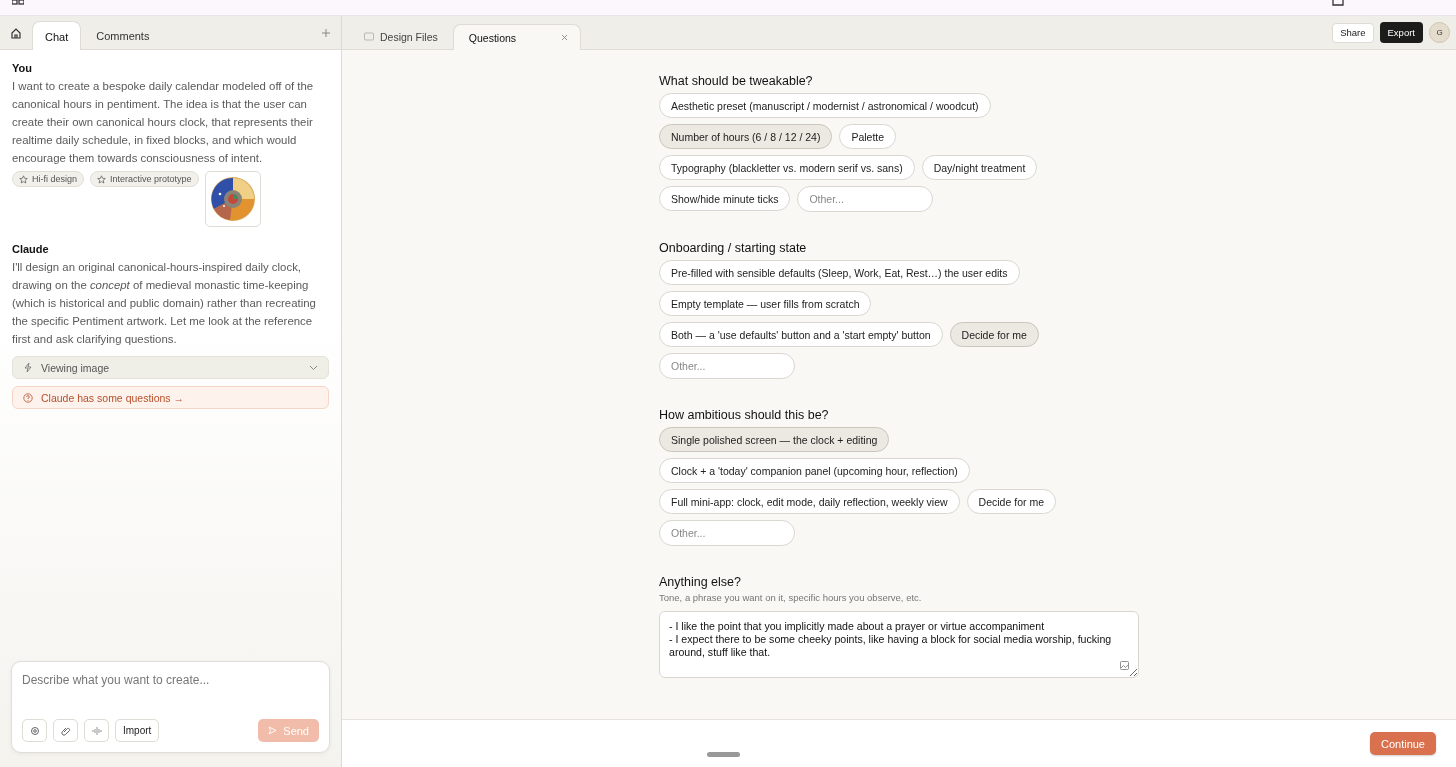  Describe the element at coordinates (787, 167) in the screenshot. I see `option-chip: Typography (blackletter vs. modern serif vs. sans)` at that location.